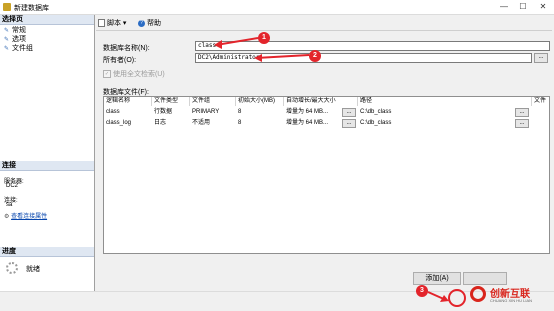 This screenshot has width=554, height=311. I want to click on watermark: 创新互联 CHUANG XIN HU LIAN, so click(511, 295).